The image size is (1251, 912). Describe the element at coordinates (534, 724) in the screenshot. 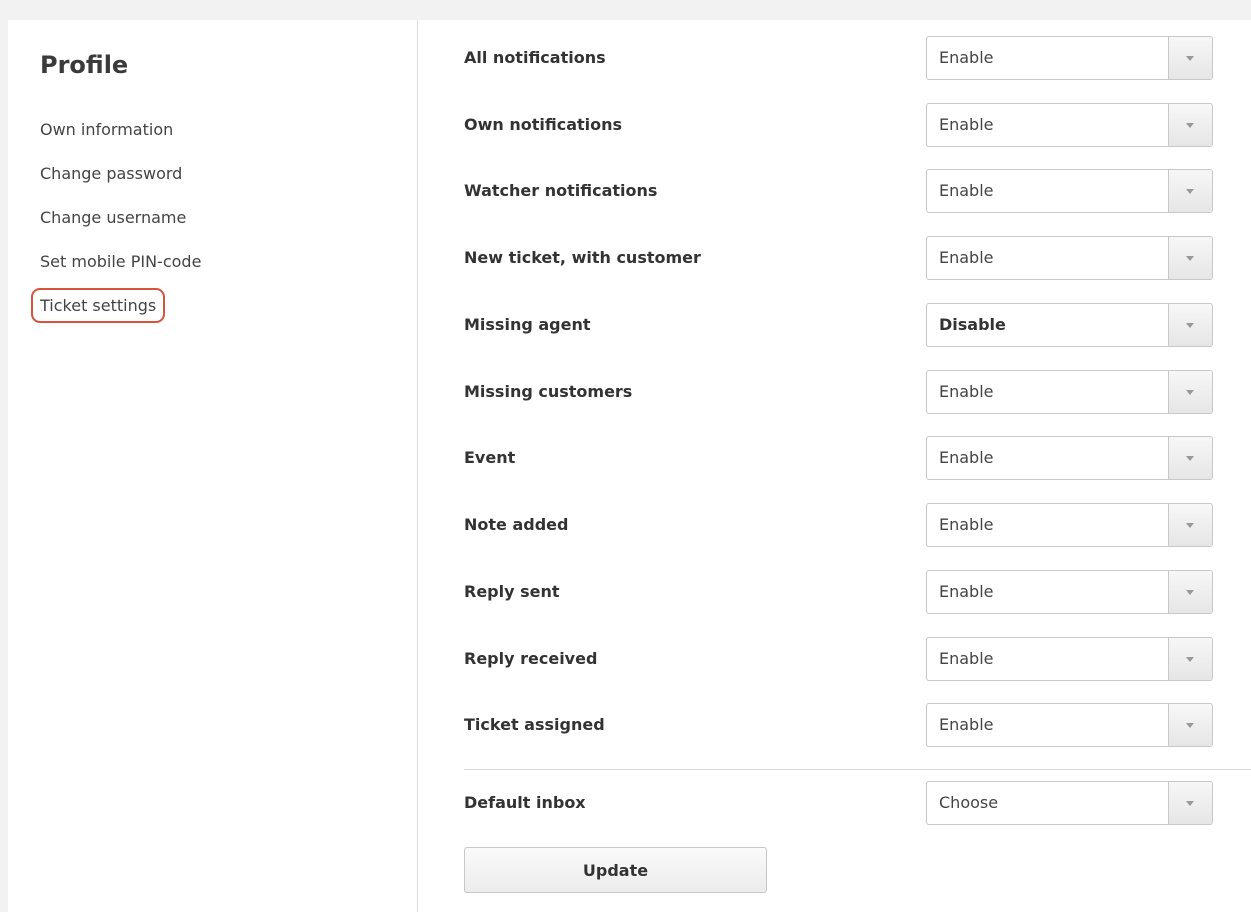

I see `setting-label: Ticket assigned` at that location.